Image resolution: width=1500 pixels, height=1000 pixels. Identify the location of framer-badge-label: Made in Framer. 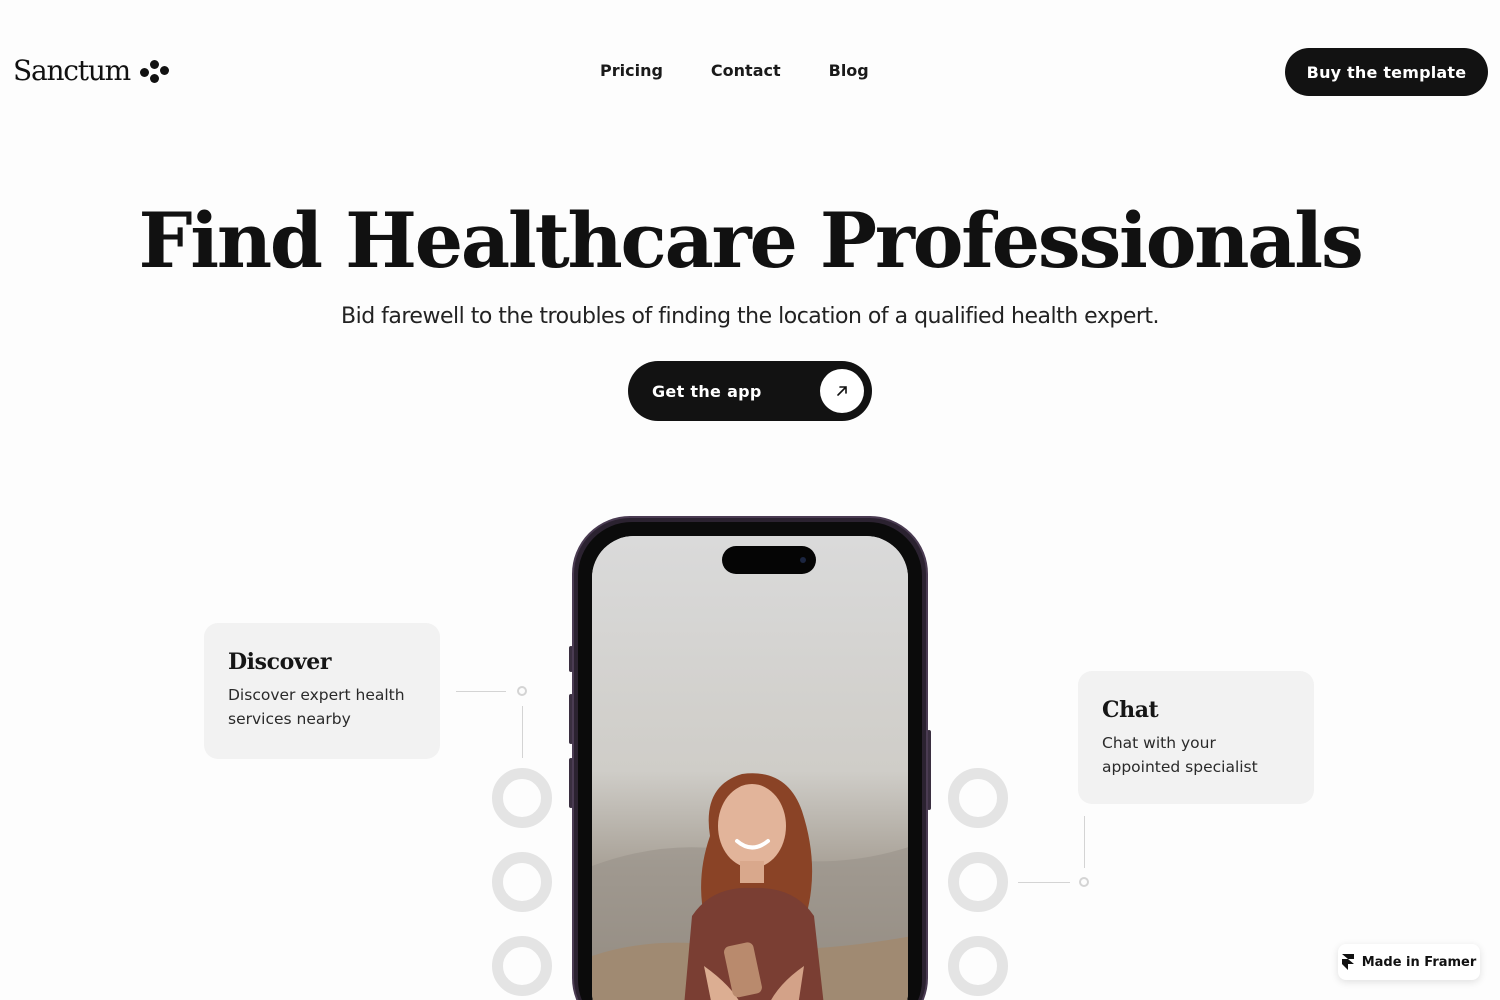
(1419, 962).